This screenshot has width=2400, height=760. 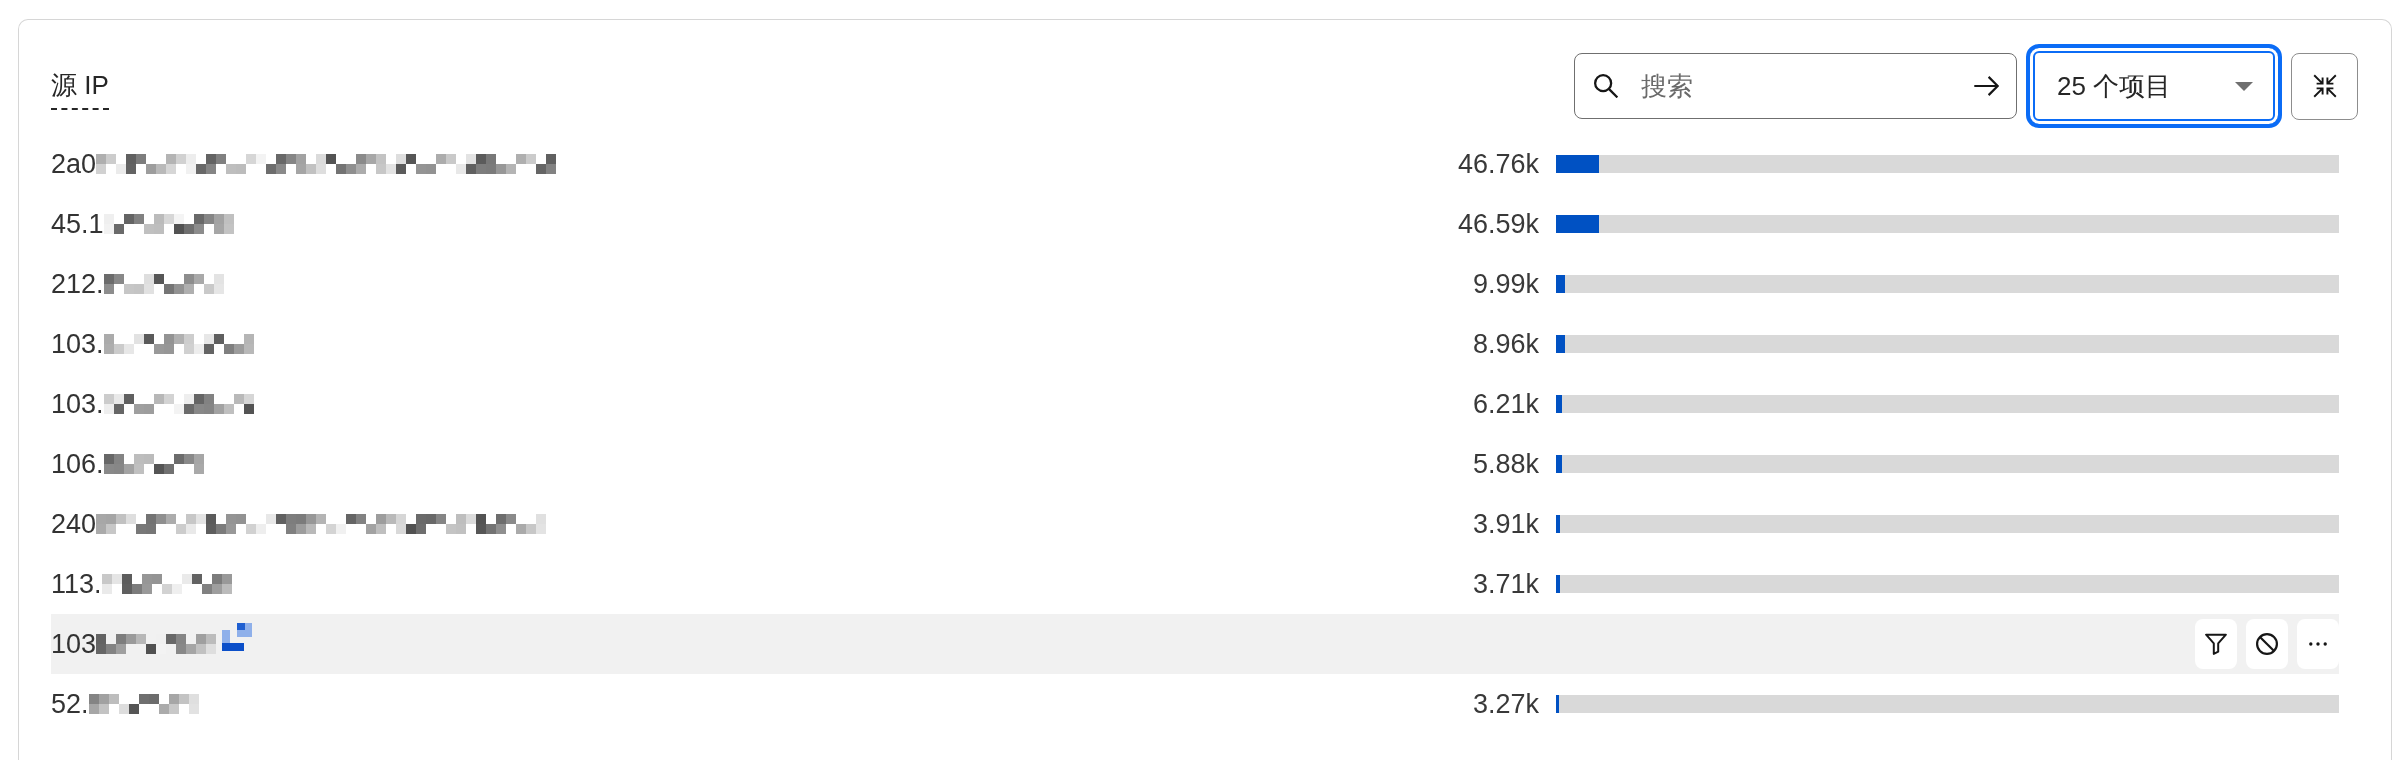 I want to click on caret-icon, so click(x=2244, y=86).